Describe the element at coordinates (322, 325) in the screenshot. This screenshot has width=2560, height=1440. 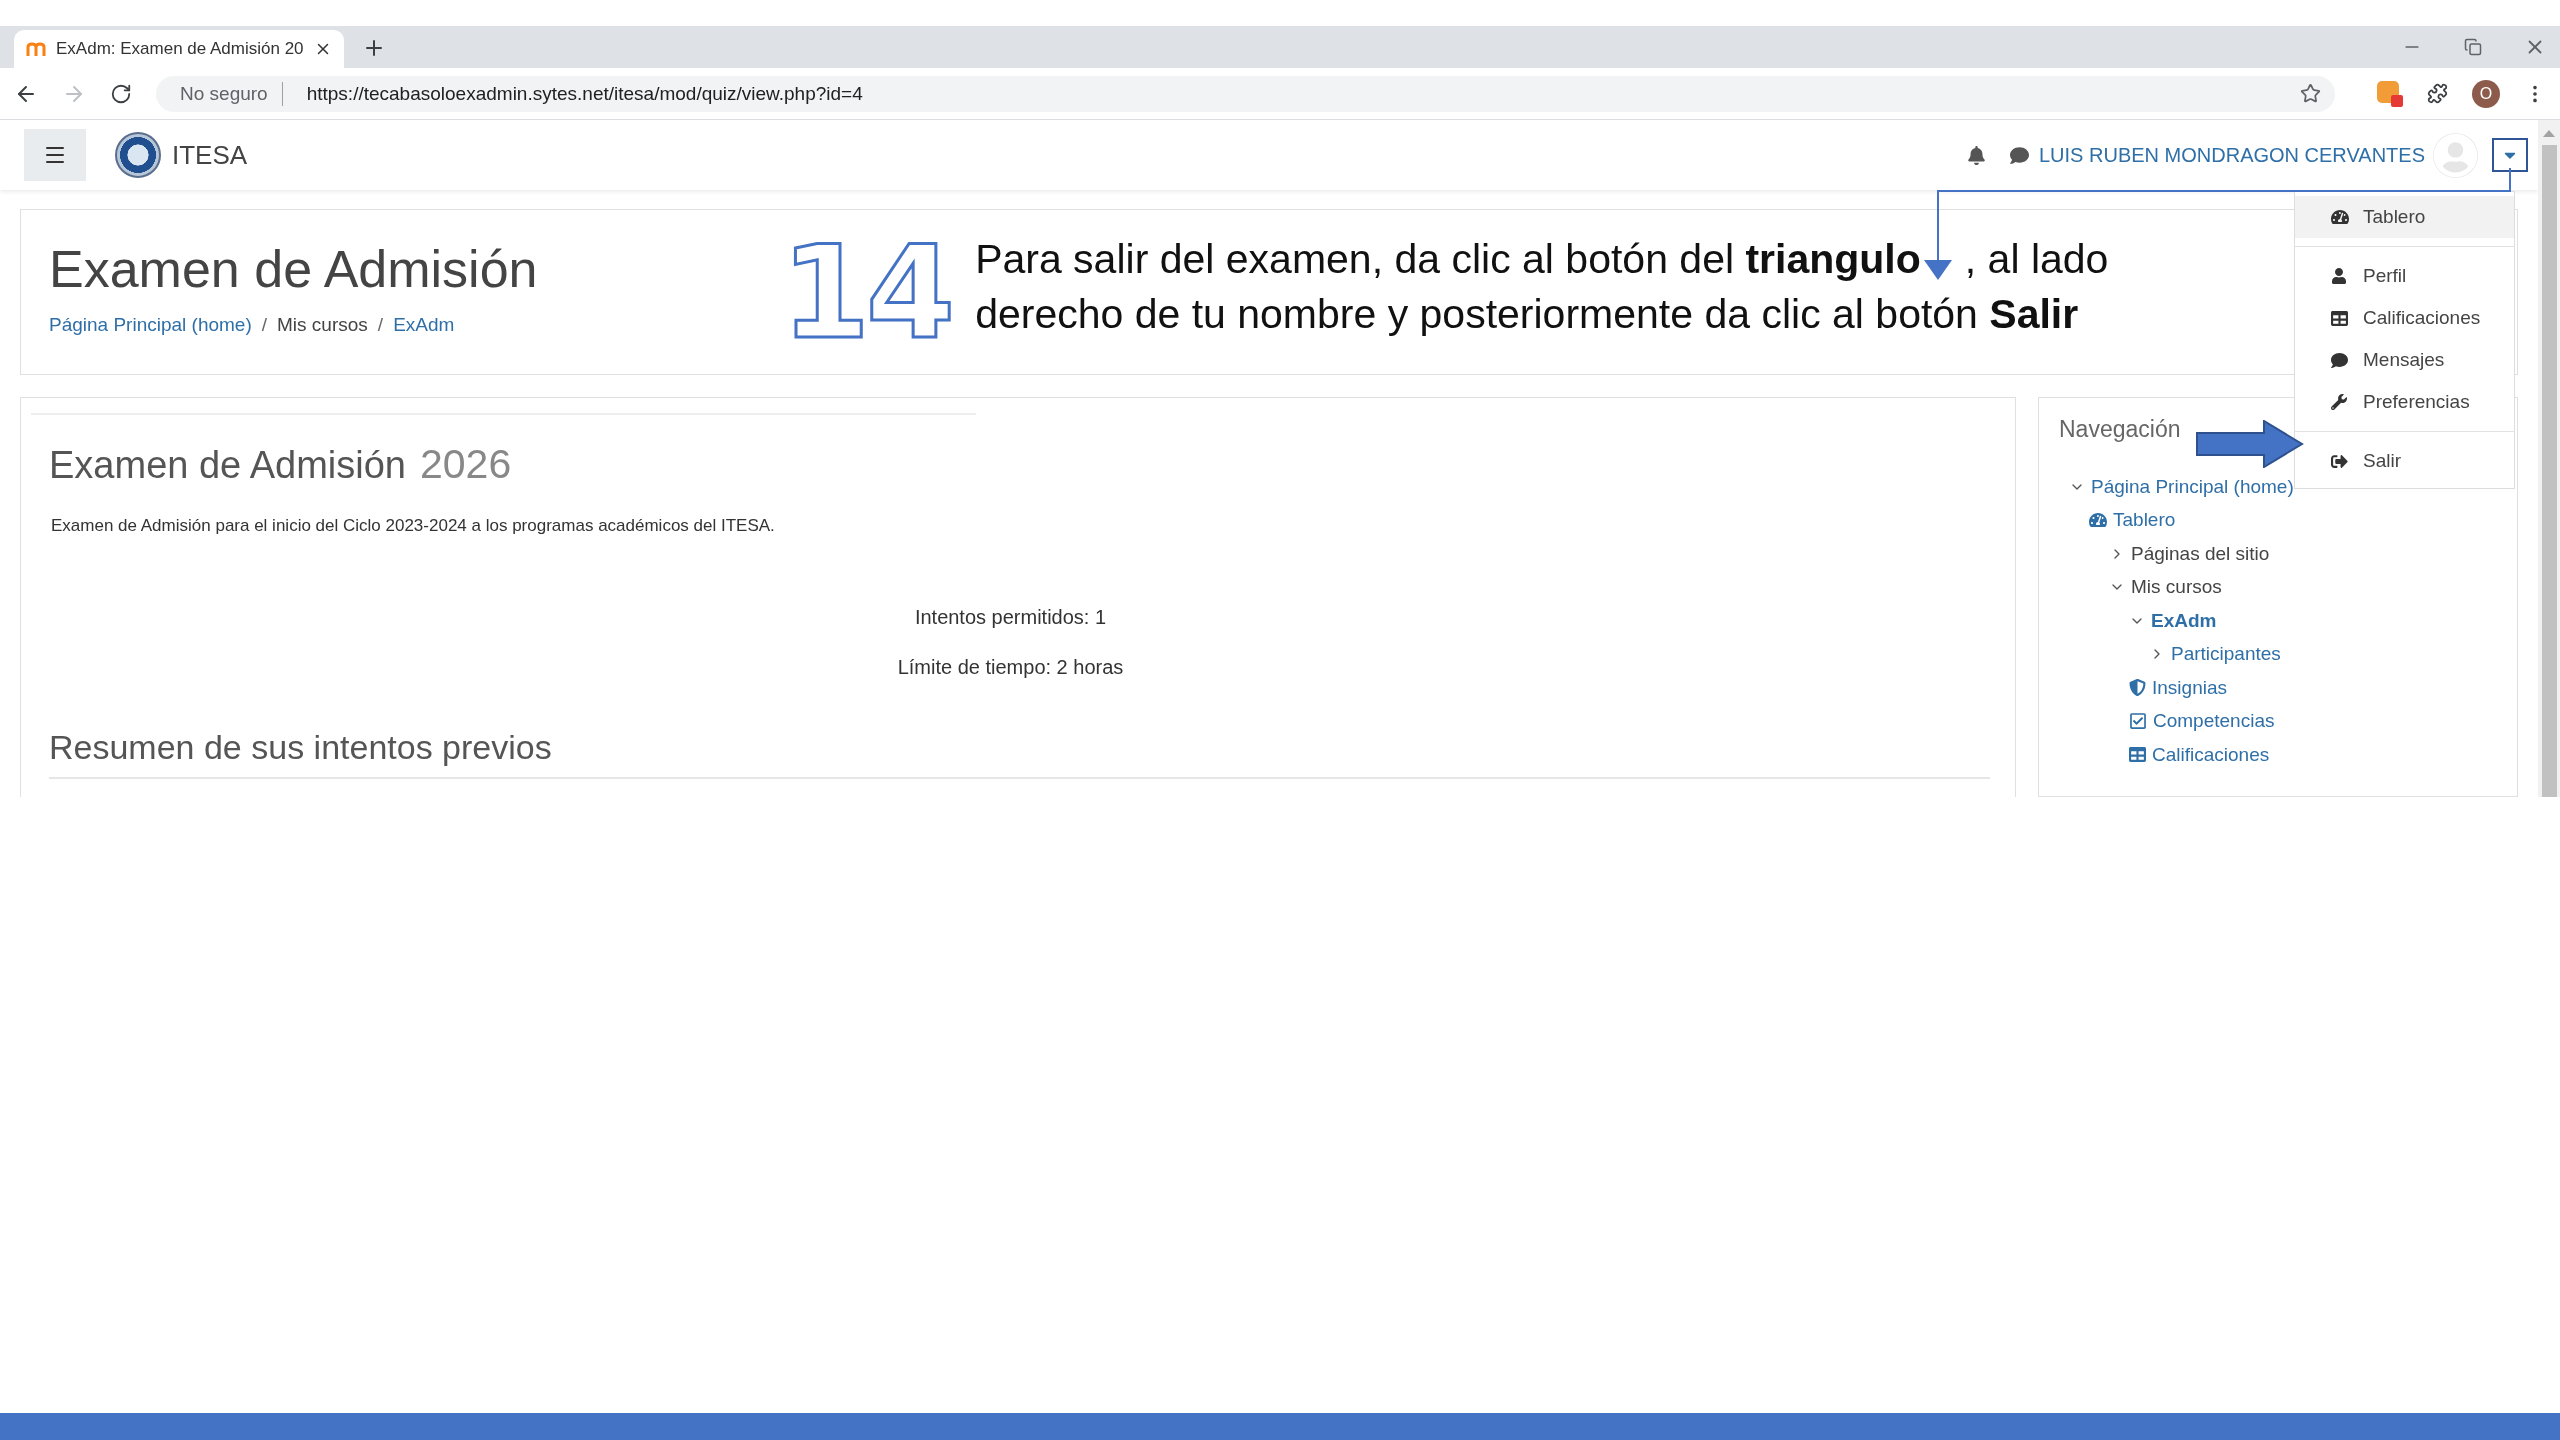
I see `breadcrumb-item: Mis cursos` at that location.